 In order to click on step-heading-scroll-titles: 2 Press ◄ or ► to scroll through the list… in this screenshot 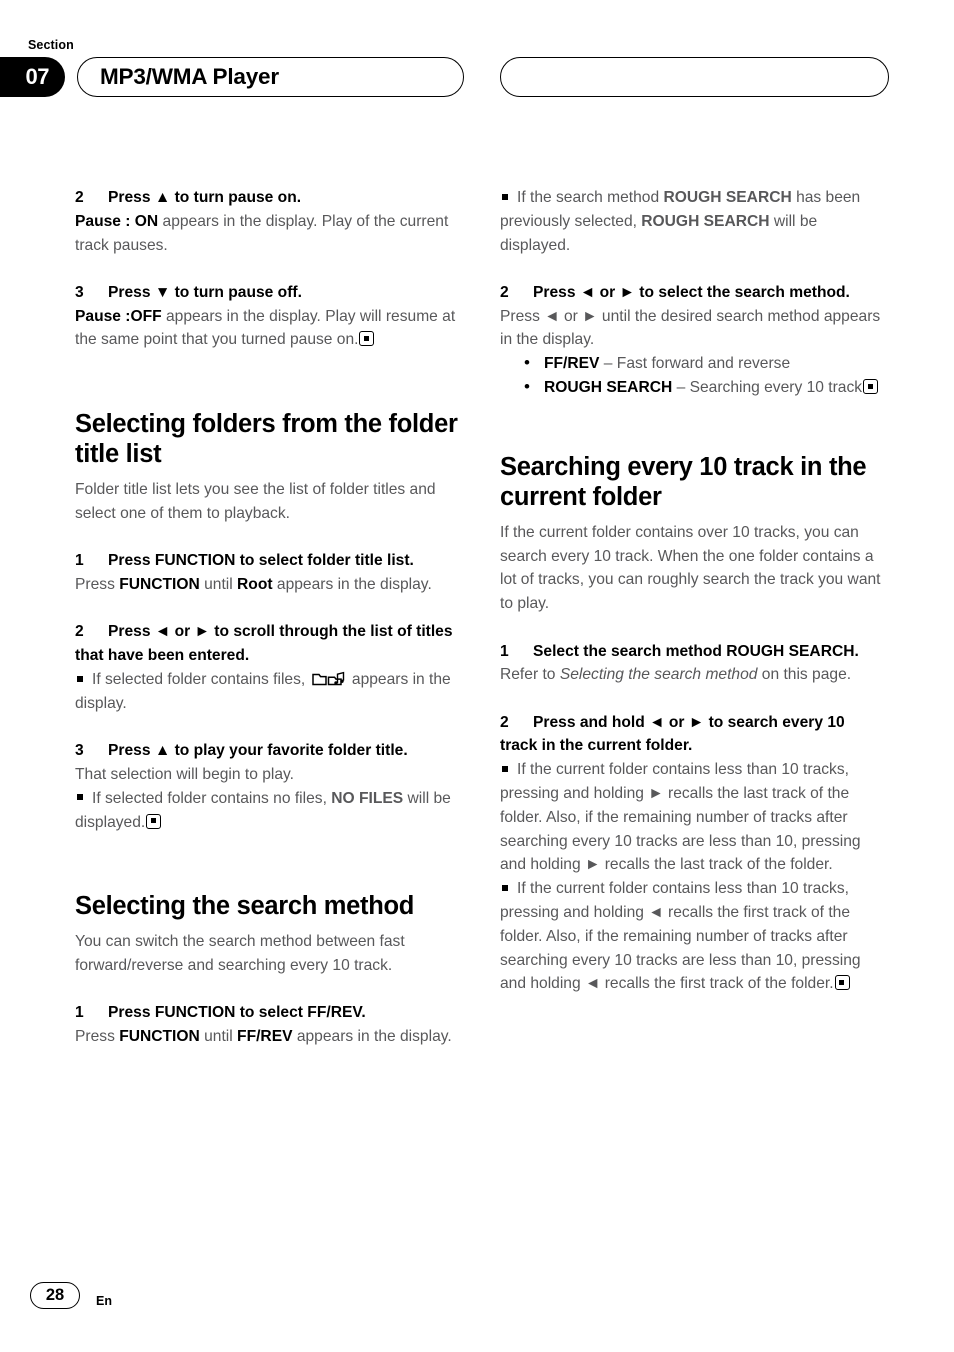, I will do `click(268, 644)`.